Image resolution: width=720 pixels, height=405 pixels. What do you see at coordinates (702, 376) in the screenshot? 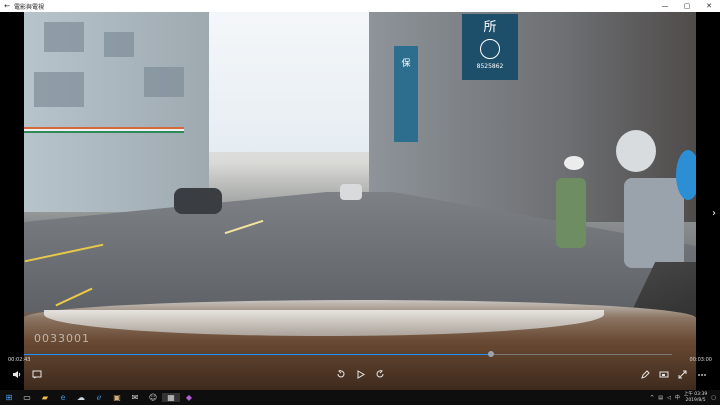
I see `more-icon` at bounding box center [702, 376].